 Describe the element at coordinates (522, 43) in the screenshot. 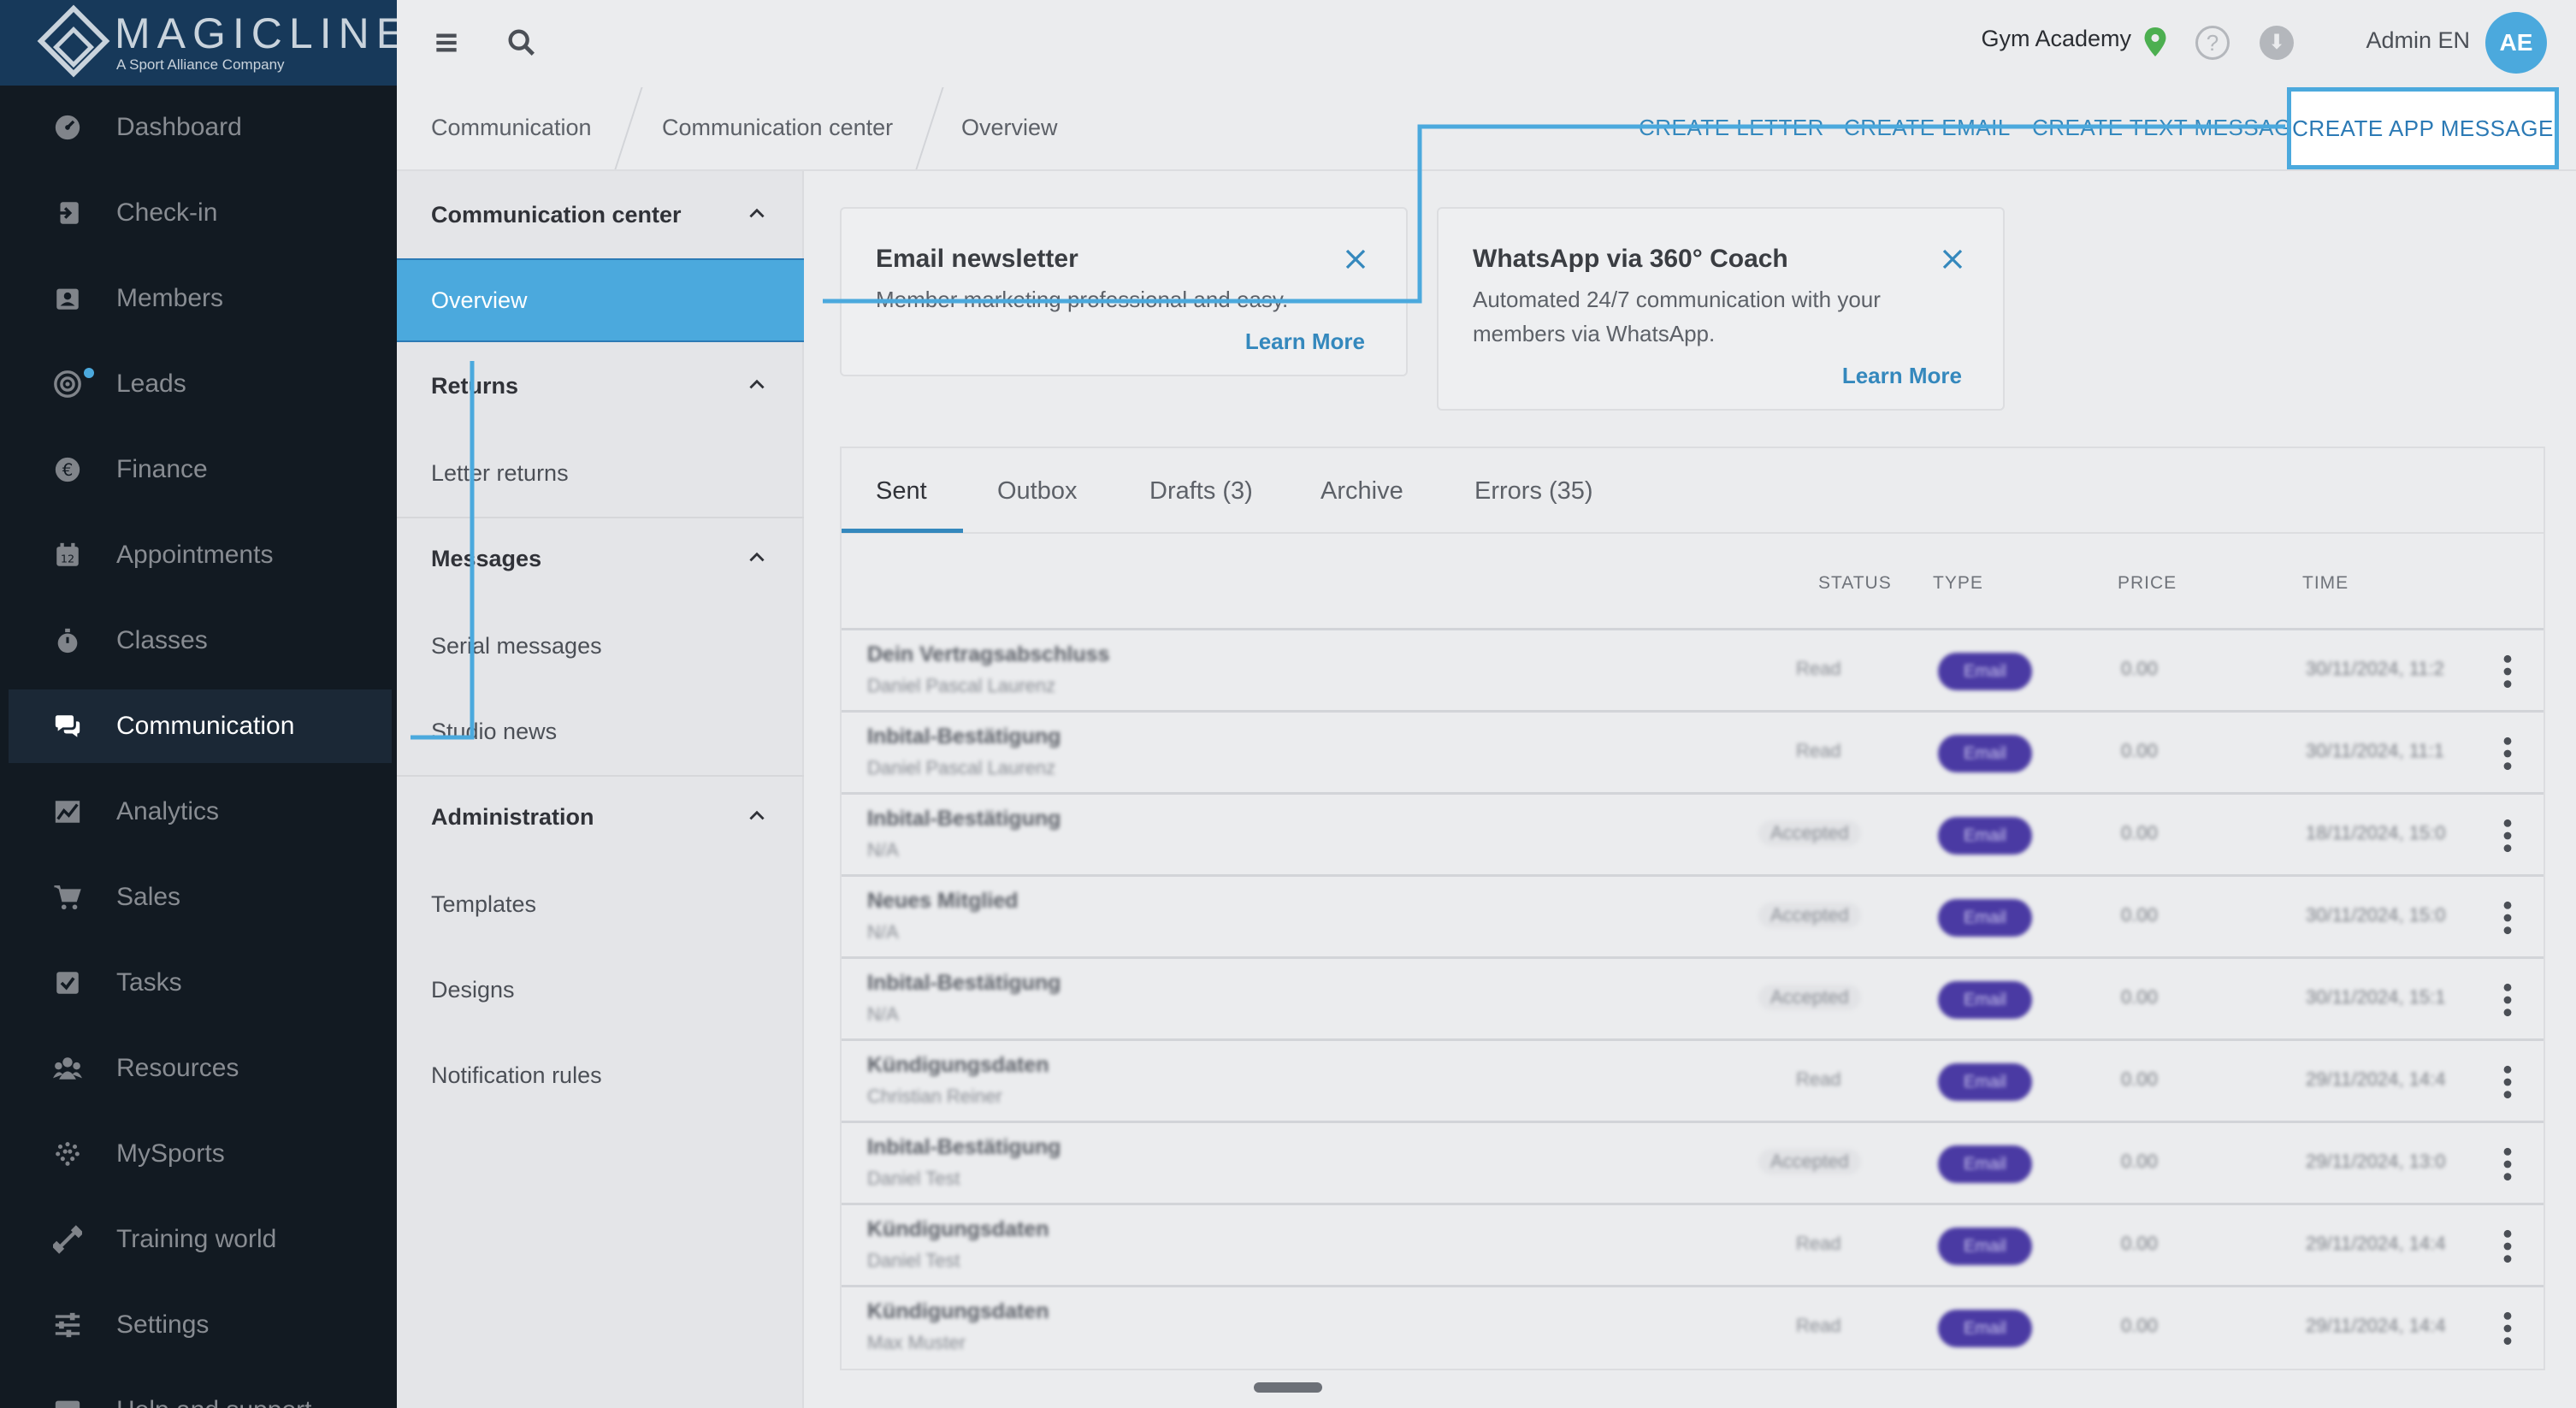

I see `search-icon` at that location.